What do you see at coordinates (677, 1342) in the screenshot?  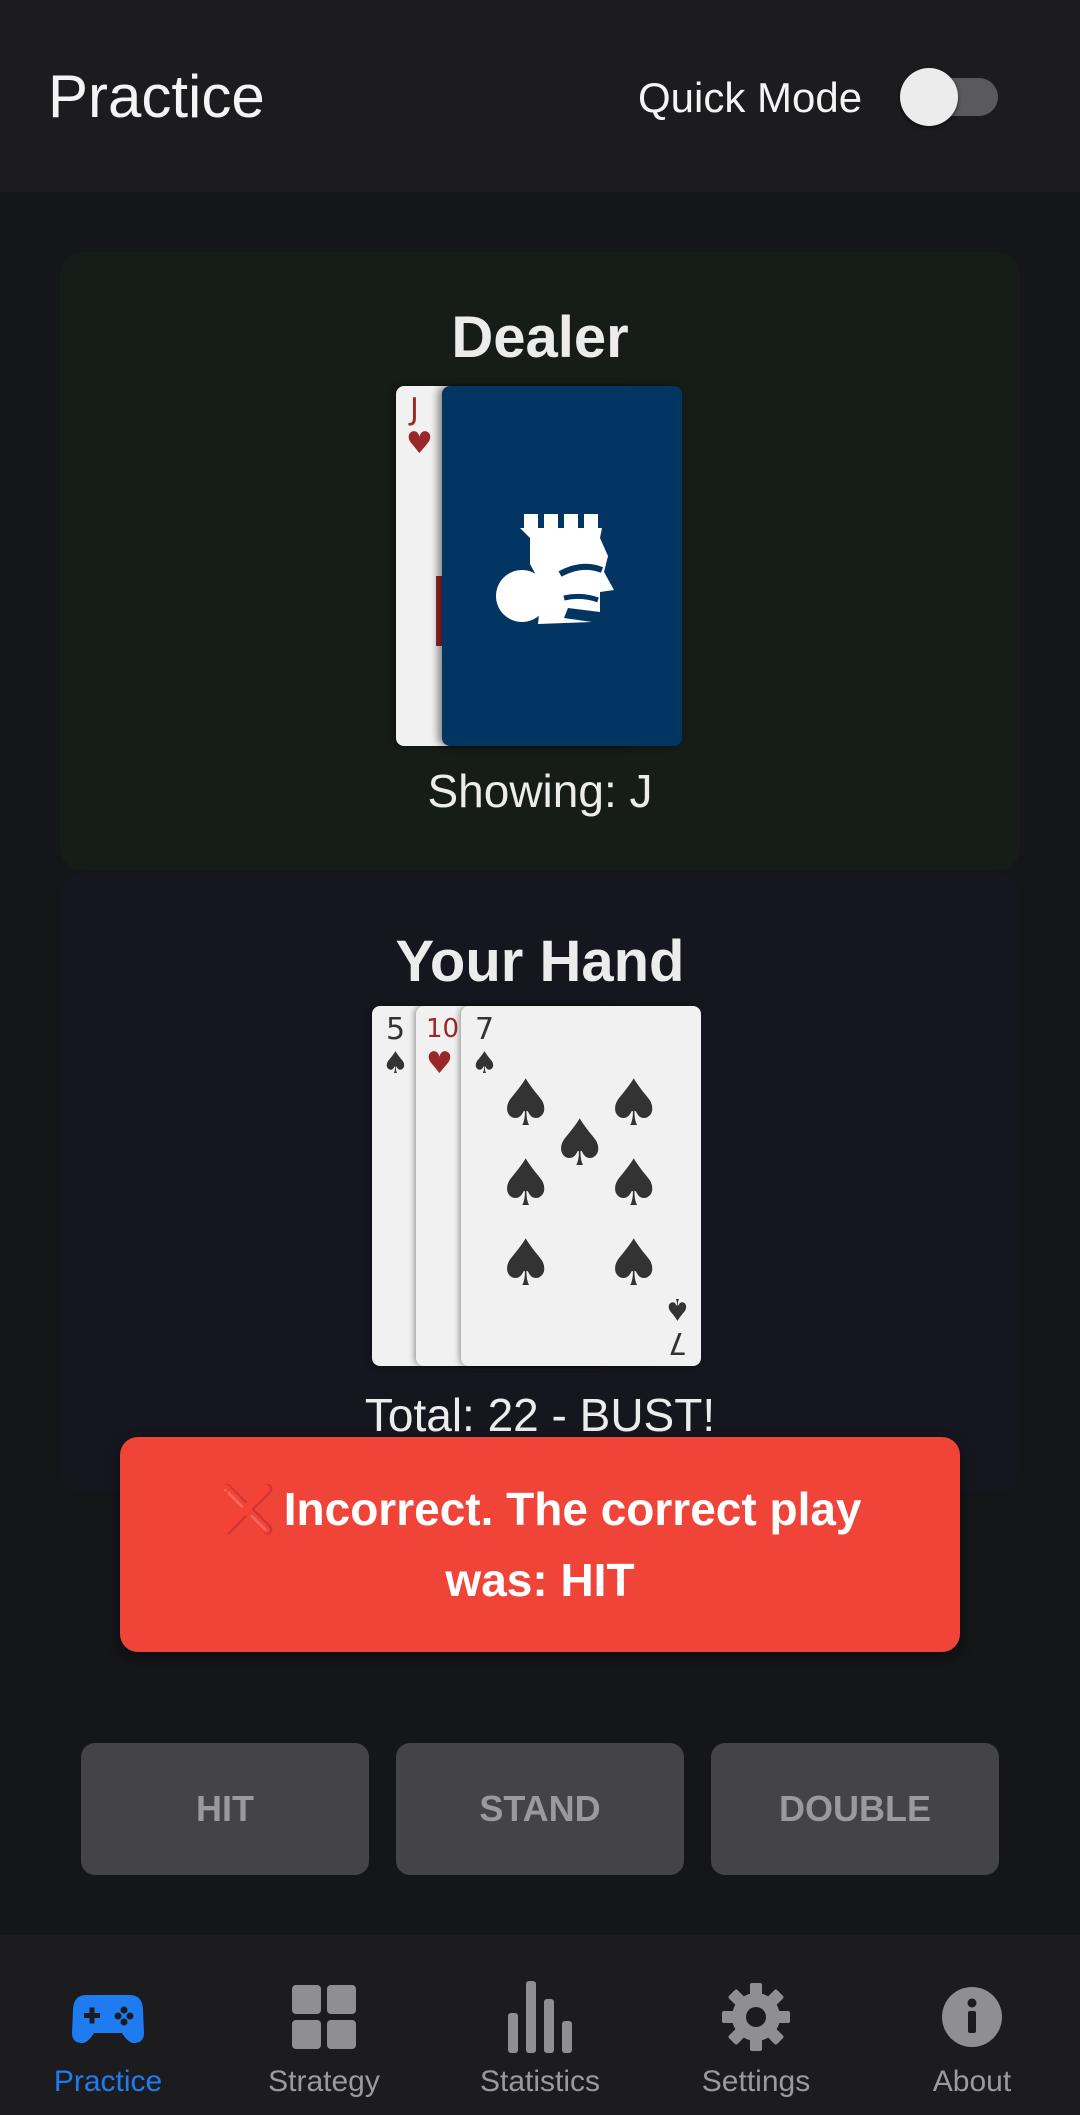 I see `card-rank-bottom: 7` at bounding box center [677, 1342].